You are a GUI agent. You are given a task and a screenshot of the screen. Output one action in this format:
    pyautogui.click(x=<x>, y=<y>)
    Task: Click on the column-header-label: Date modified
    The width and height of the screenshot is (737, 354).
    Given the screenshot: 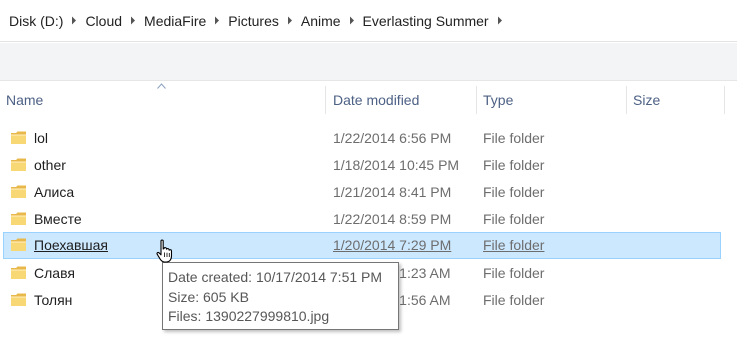 What is the action you would take?
    pyautogui.click(x=376, y=100)
    